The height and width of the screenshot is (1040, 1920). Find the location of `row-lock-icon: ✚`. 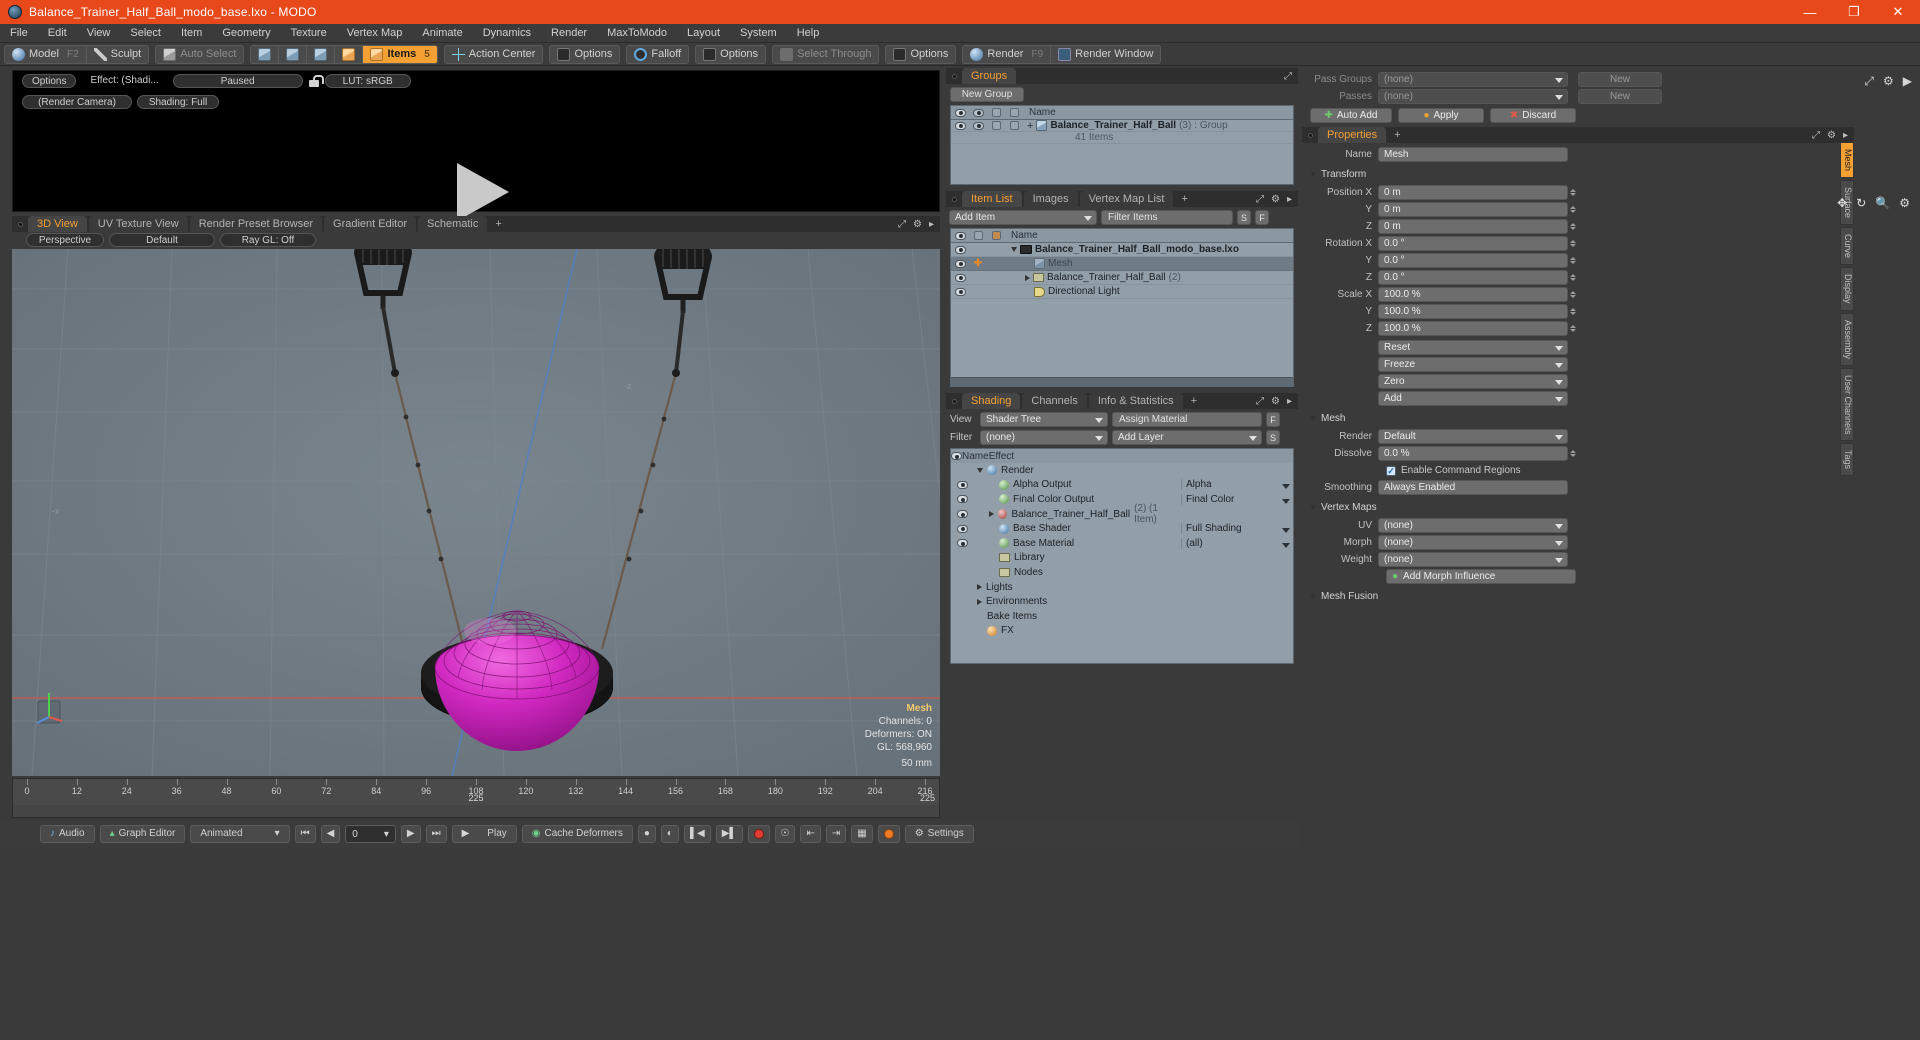

row-lock-icon: ✚ is located at coordinates (978, 264).